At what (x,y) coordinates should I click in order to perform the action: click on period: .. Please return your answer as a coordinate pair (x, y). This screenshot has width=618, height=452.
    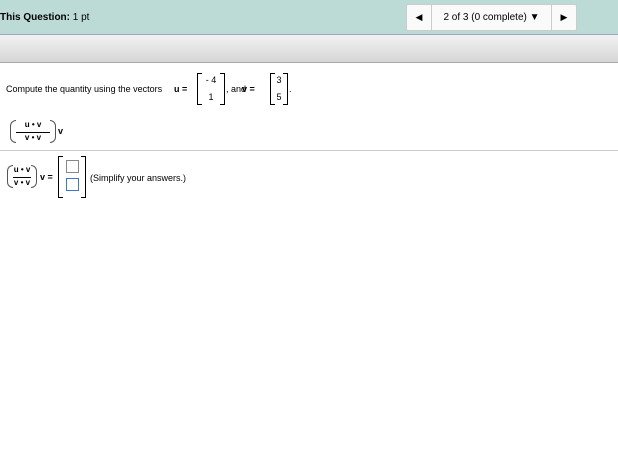
    Looking at the image, I should click on (290, 89).